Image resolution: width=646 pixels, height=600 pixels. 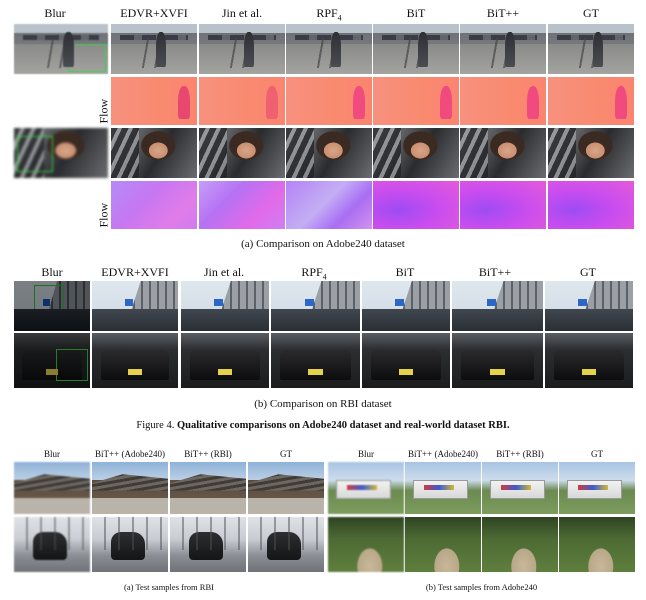 What do you see at coordinates (52, 488) in the screenshot?
I see `bl-blur-house` at bounding box center [52, 488].